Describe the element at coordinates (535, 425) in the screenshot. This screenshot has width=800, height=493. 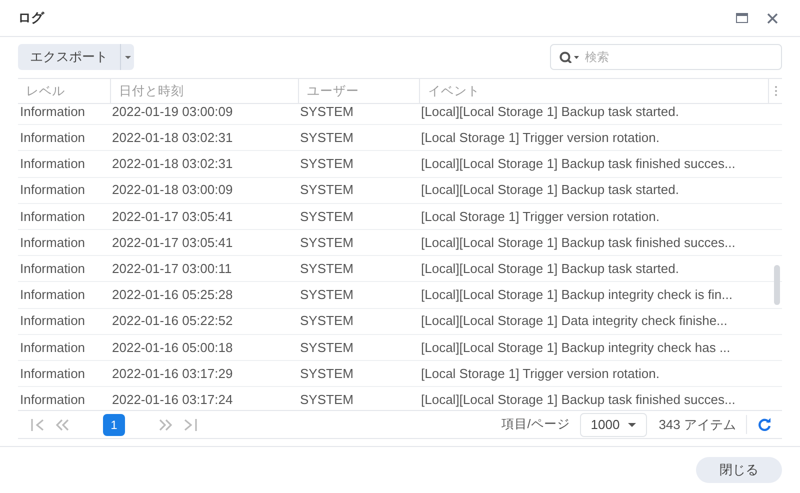
I see `per-page-label: 項目/ページ` at that location.